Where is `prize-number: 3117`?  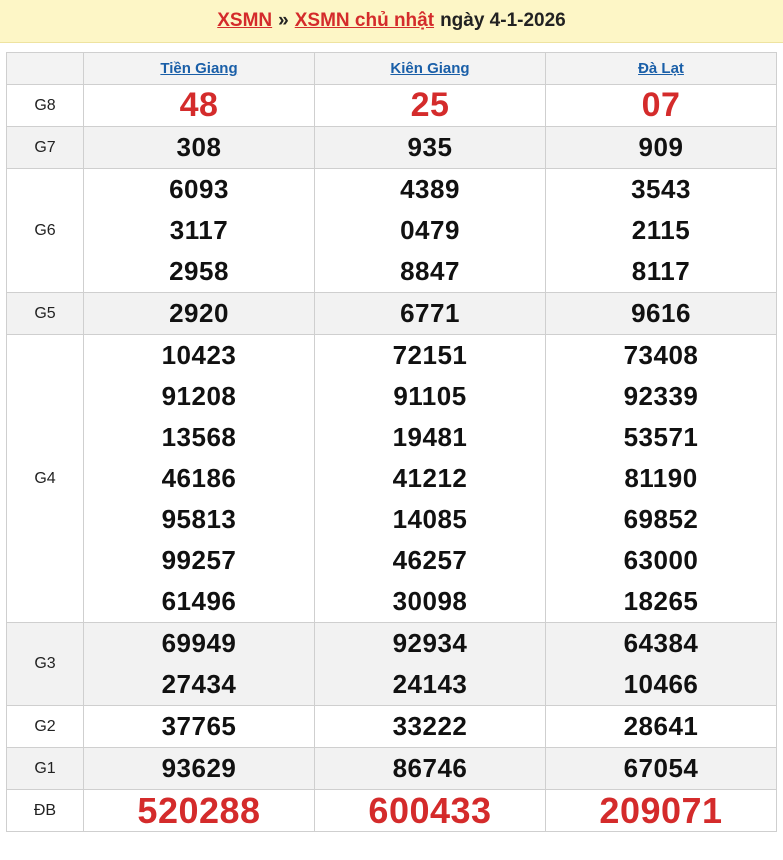 prize-number: 3117 is located at coordinates (199, 230).